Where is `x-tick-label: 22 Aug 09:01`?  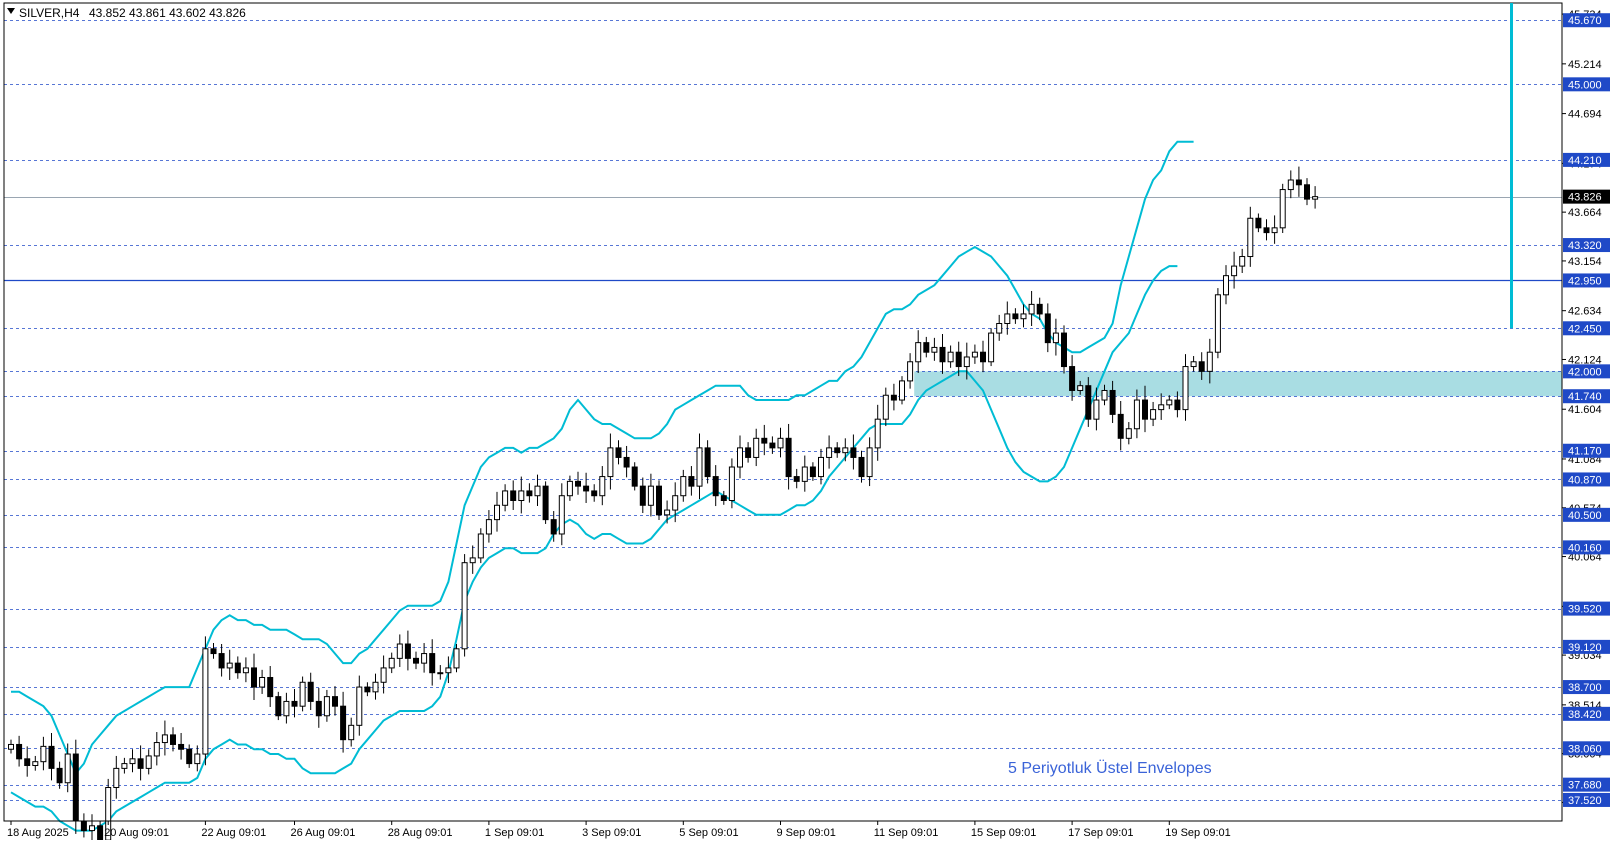
x-tick-label: 22 Aug 09:01 is located at coordinates (233, 833).